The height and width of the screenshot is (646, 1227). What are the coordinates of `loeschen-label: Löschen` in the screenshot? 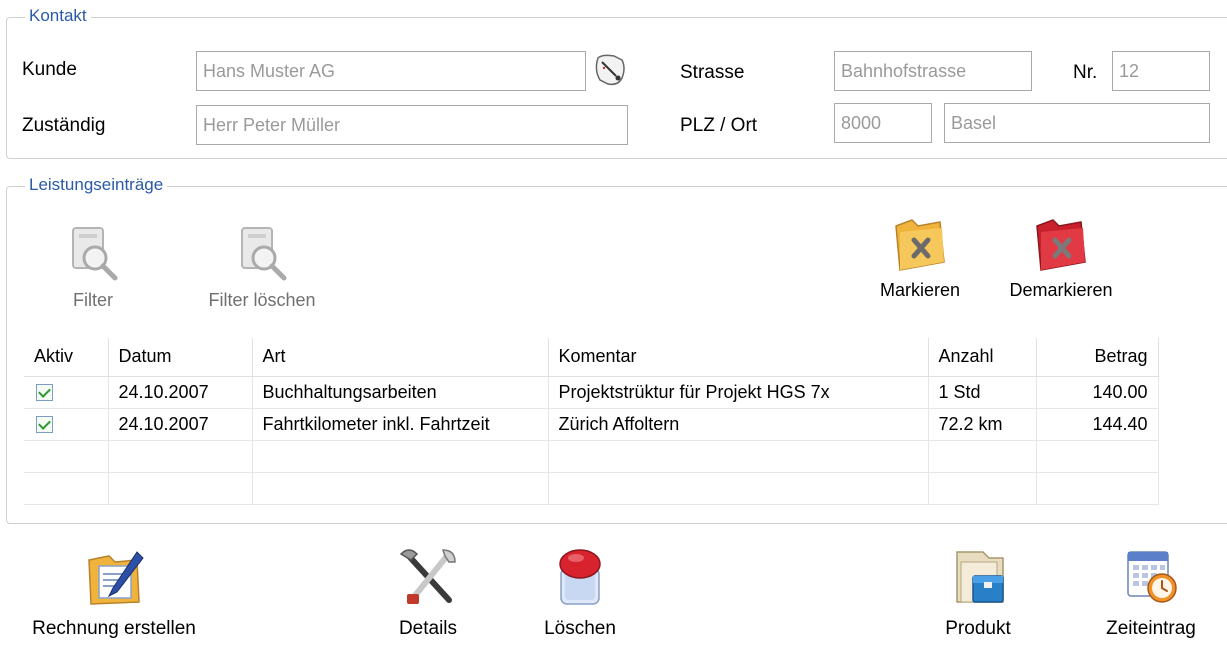 It's located at (580, 628).